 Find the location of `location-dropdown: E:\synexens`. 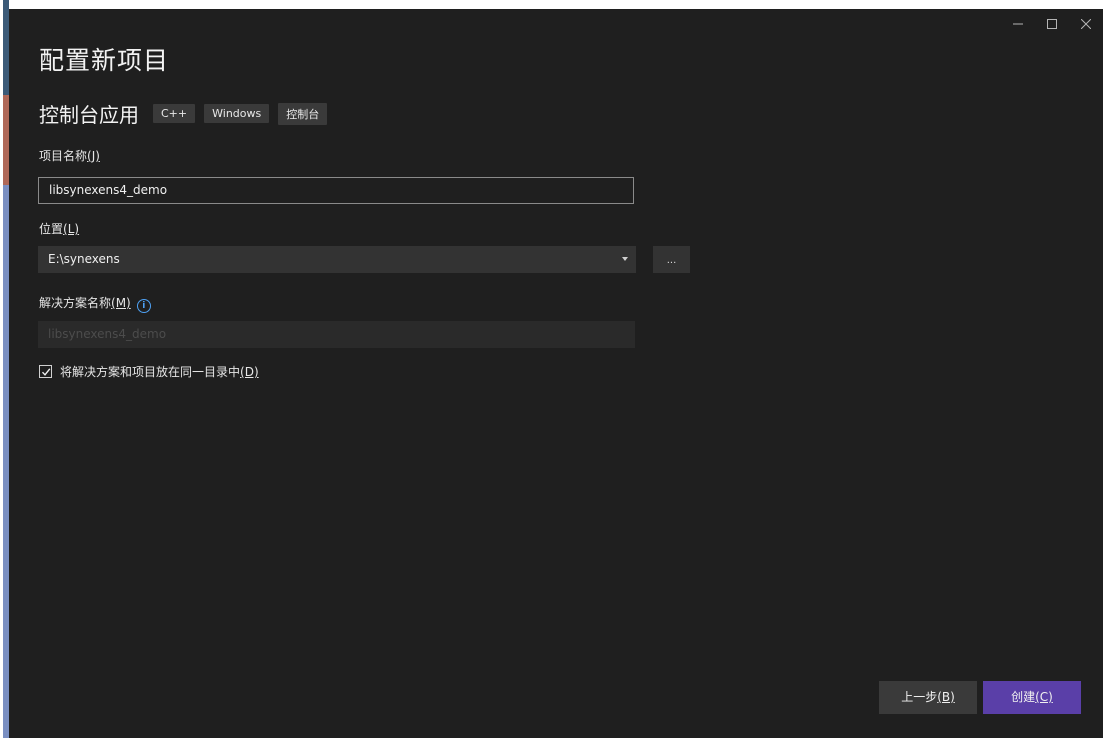

location-dropdown: E:\synexens is located at coordinates (337, 259).